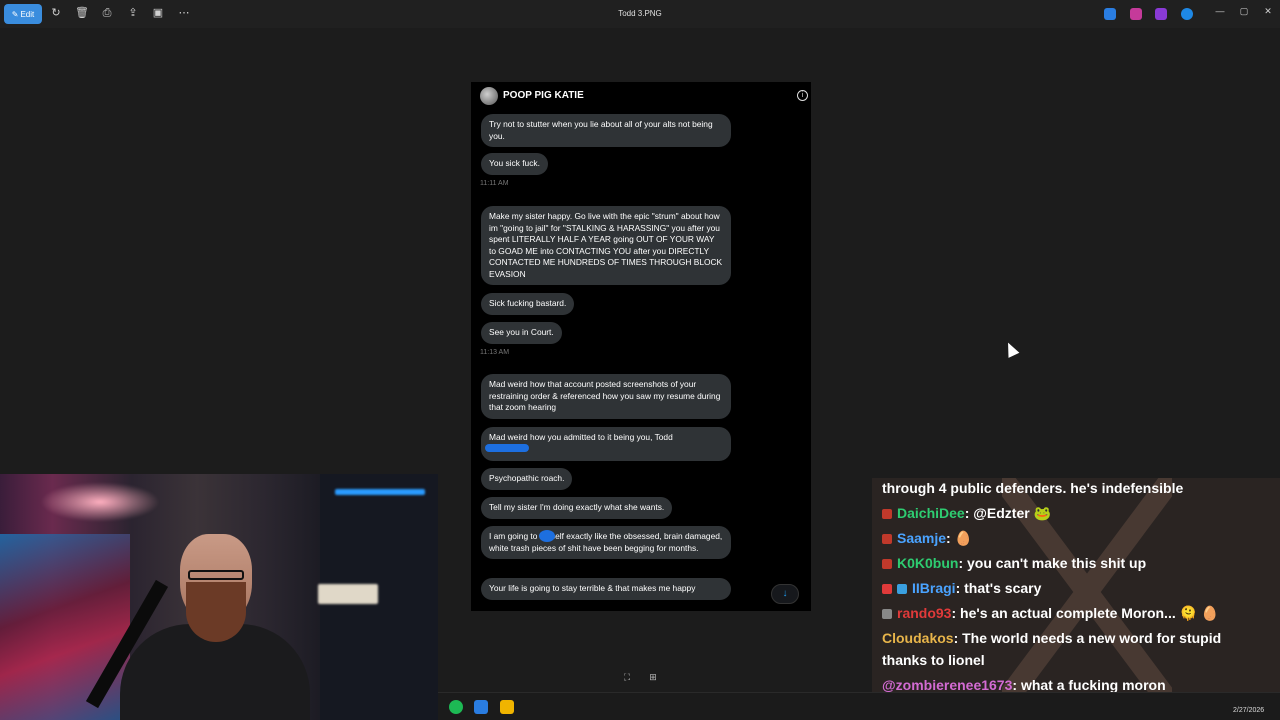  Describe the element at coordinates (1268, 13) in the screenshot. I see `close-button: ✕` at that location.